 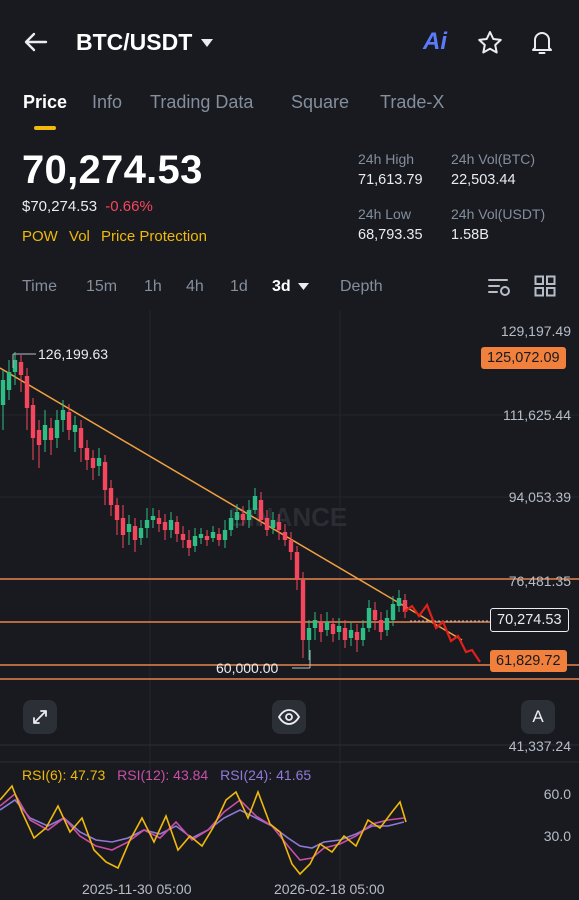 What do you see at coordinates (329, 889) in the screenshot?
I see `x-label-2: 2026-02-18 05:00` at bounding box center [329, 889].